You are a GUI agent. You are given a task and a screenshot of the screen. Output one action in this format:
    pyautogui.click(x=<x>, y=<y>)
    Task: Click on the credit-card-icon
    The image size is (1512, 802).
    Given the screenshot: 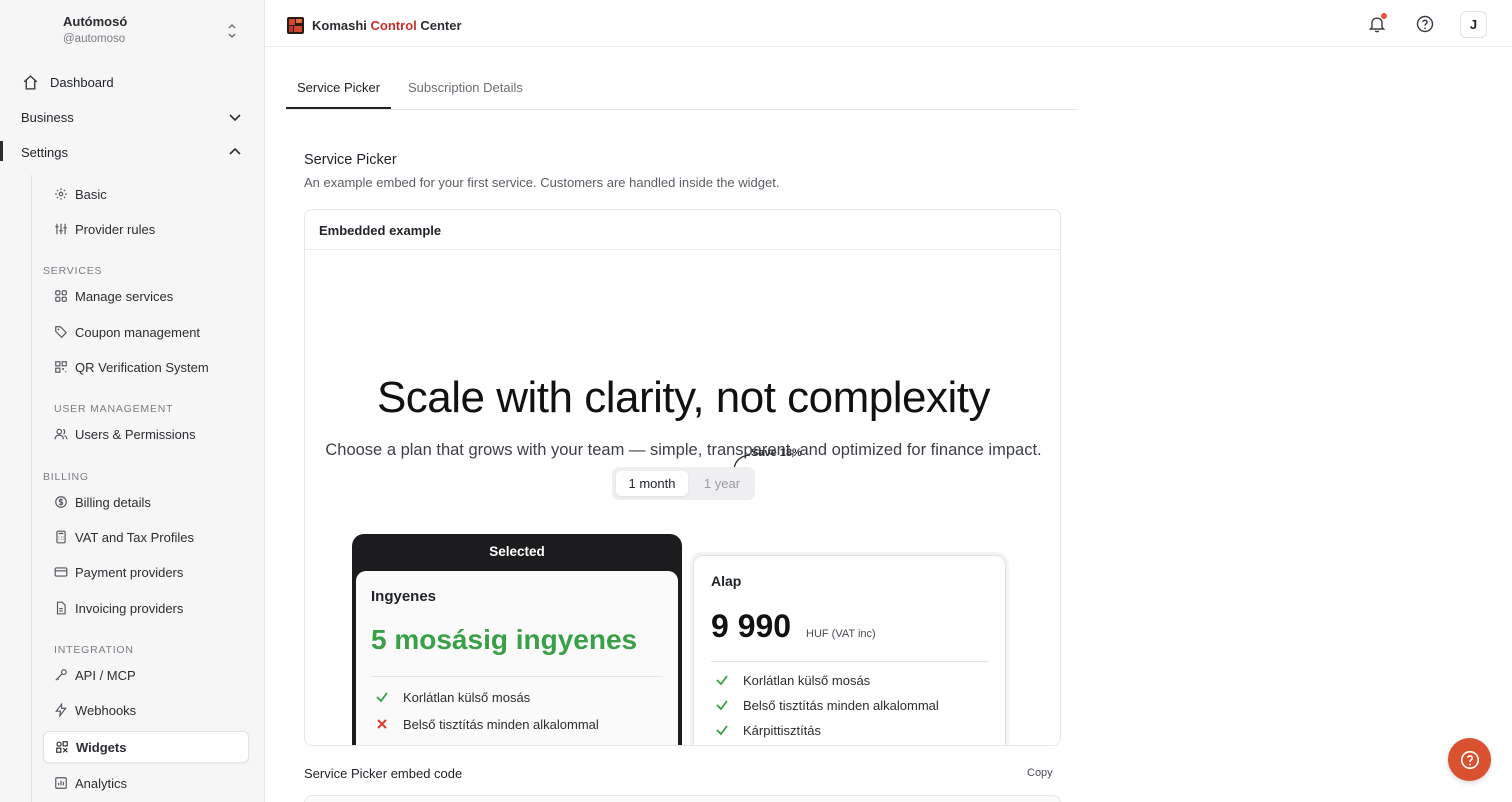 What is the action you would take?
    pyautogui.click(x=61, y=572)
    